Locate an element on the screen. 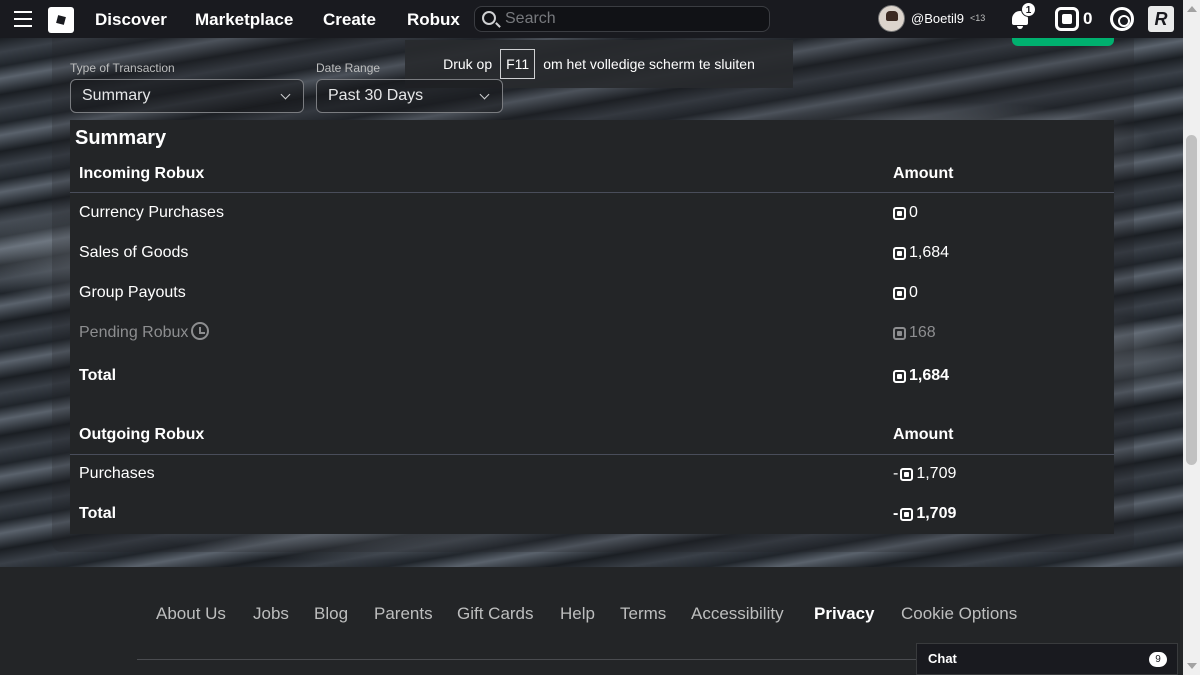 This screenshot has height=675, width=1200. roblox-logo-icon is located at coordinates (61, 20).